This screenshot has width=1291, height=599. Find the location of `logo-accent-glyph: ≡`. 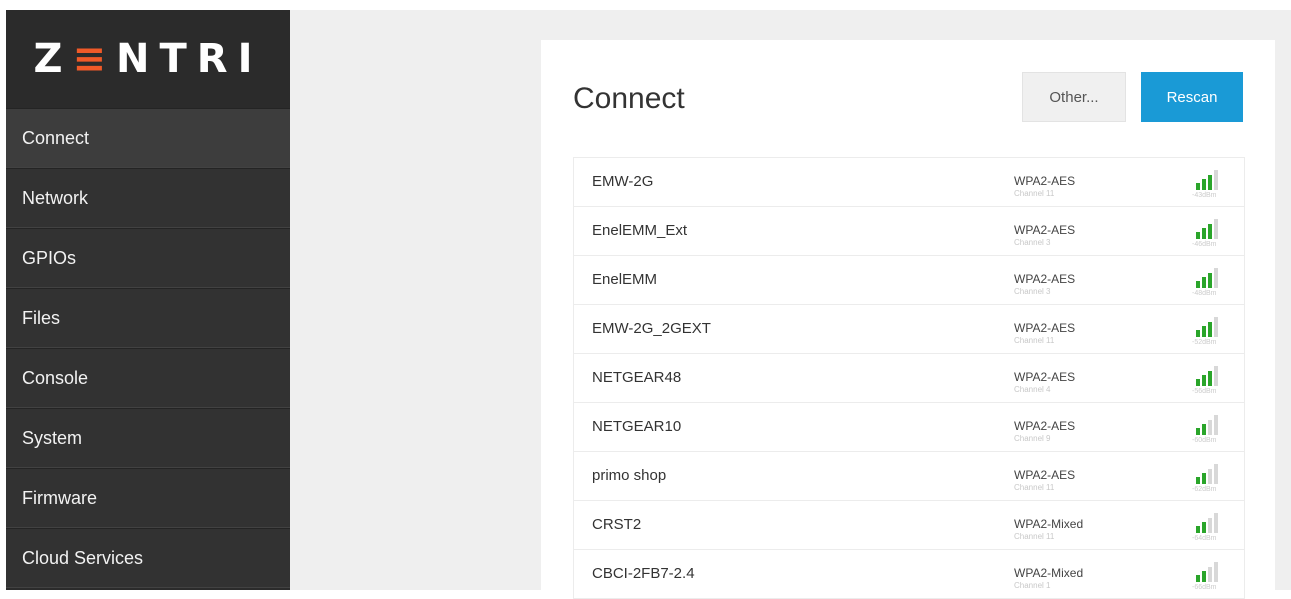

logo-accent-glyph: ≡ is located at coordinates (94, 59).